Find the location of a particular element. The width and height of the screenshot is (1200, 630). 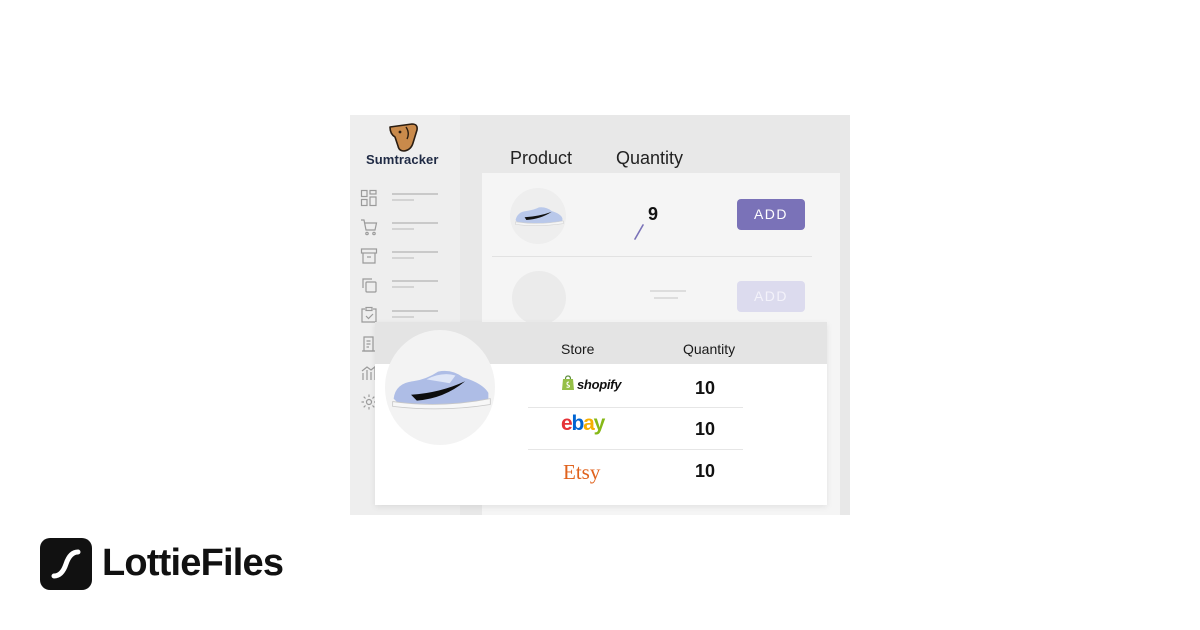

store-table-body: shopify 10 ebay 10 Etsy 10 is located at coordinates (601, 417).